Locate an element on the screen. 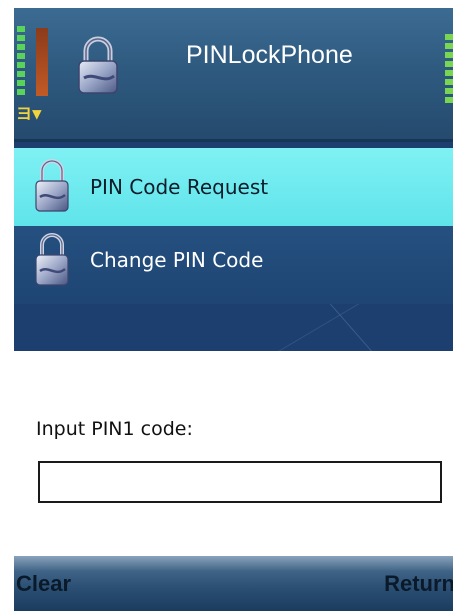 This screenshot has width=453, height=611. pin-input is located at coordinates (240, 482).